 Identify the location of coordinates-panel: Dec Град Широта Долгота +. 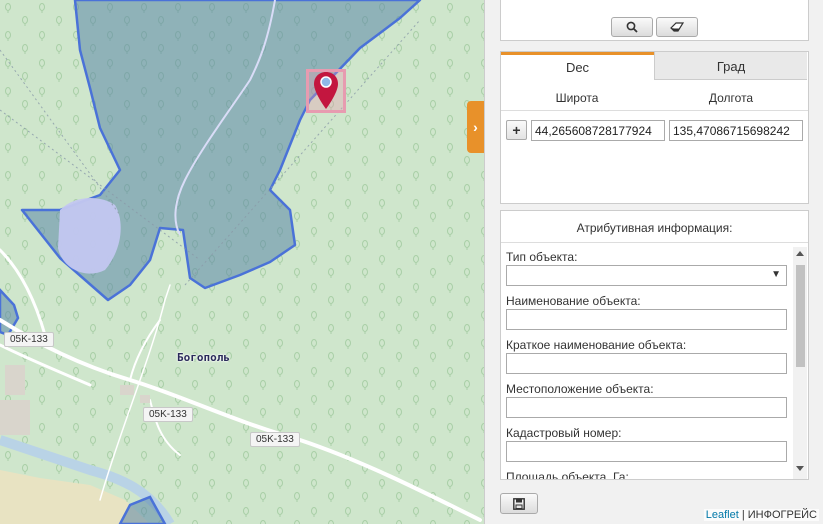
(654, 127).